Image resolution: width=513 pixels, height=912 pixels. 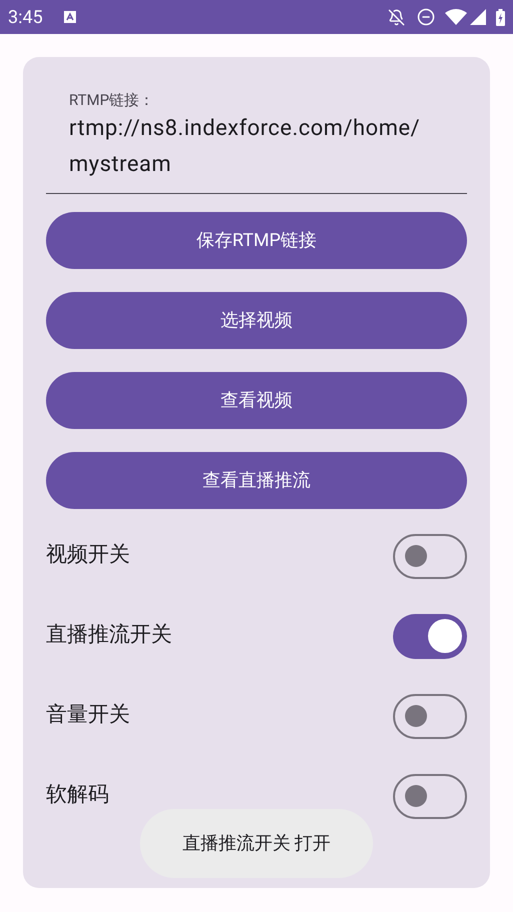 What do you see at coordinates (245, 147) in the screenshot?
I see `field-value: rtmp://ns8.indexforce.com/home/mystream` at bounding box center [245, 147].